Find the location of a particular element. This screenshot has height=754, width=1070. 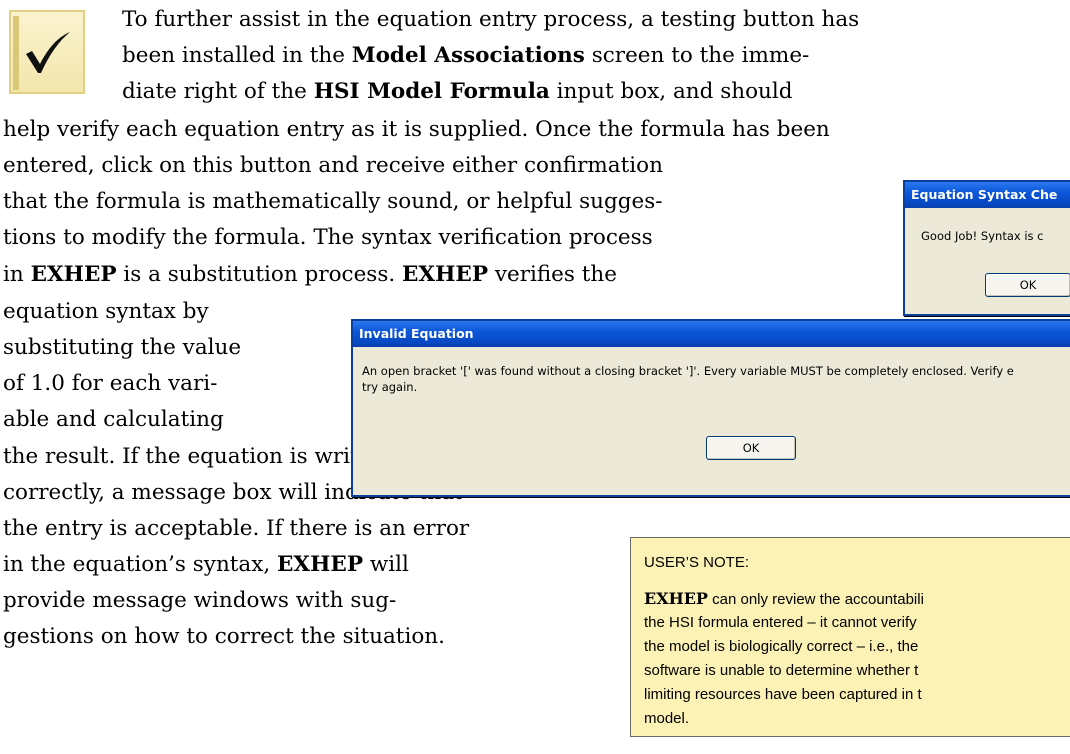

text-segment: will is located at coordinates (385, 564).